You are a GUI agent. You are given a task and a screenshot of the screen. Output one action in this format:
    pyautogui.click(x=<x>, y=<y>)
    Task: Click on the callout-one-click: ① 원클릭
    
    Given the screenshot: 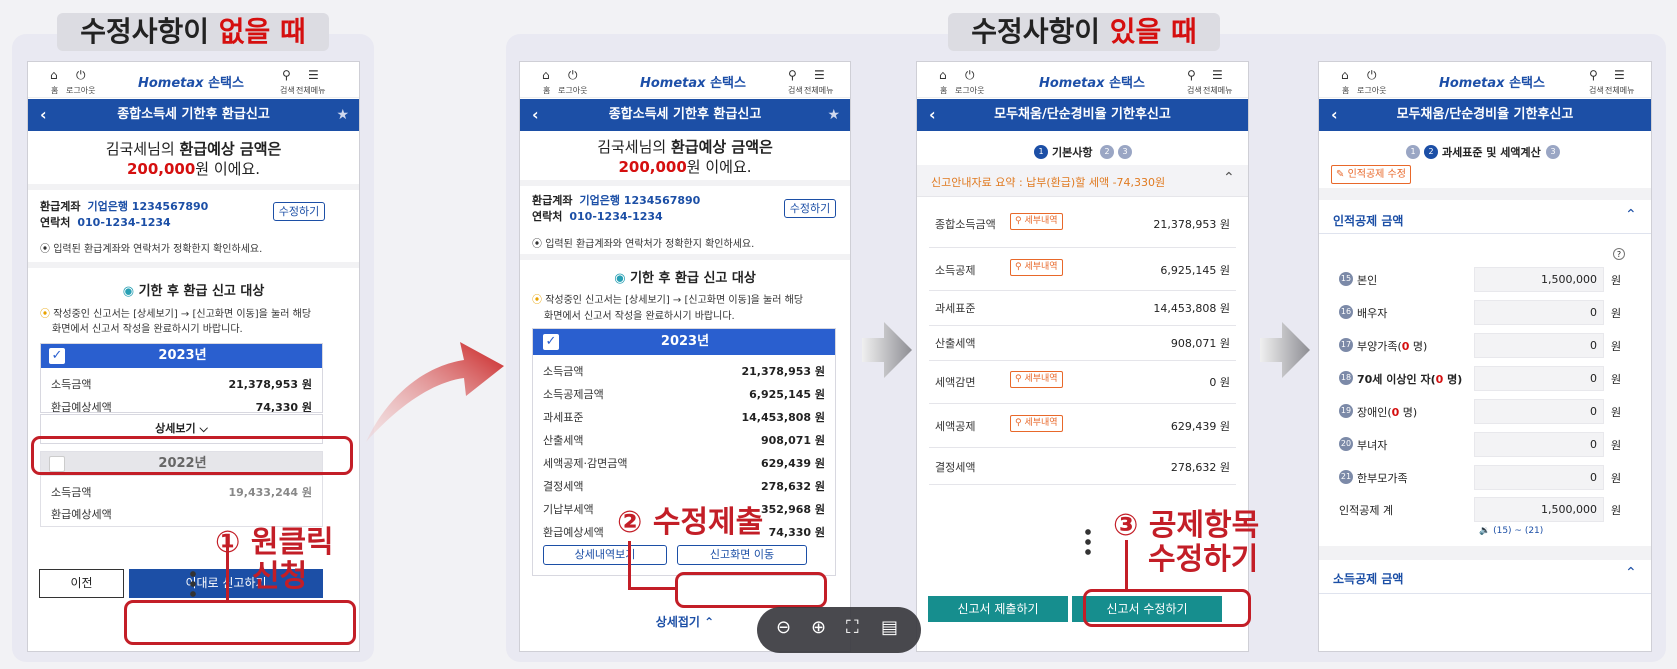 What is the action you would take?
    pyautogui.click(x=274, y=542)
    